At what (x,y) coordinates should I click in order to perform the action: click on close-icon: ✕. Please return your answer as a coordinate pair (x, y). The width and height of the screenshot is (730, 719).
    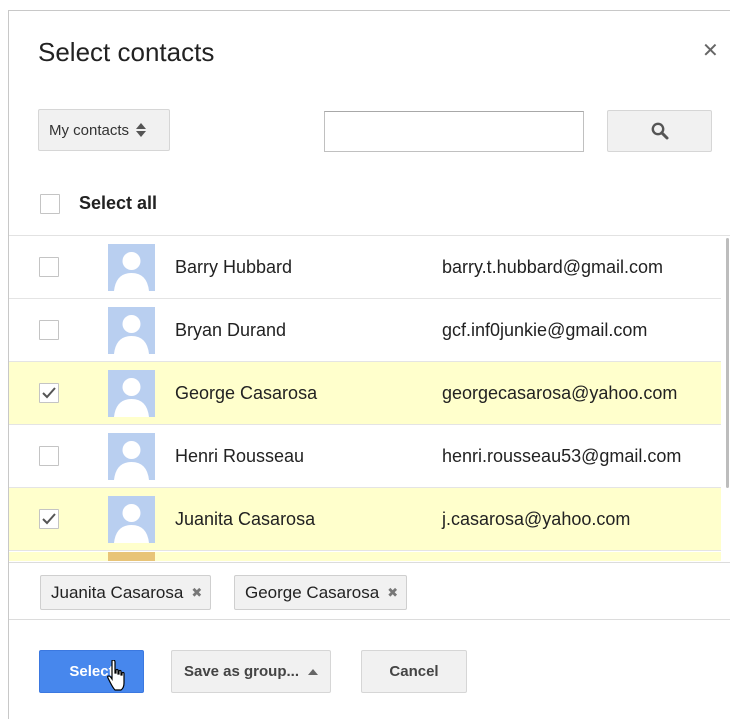
    Looking at the image, I should click on (710, 51).